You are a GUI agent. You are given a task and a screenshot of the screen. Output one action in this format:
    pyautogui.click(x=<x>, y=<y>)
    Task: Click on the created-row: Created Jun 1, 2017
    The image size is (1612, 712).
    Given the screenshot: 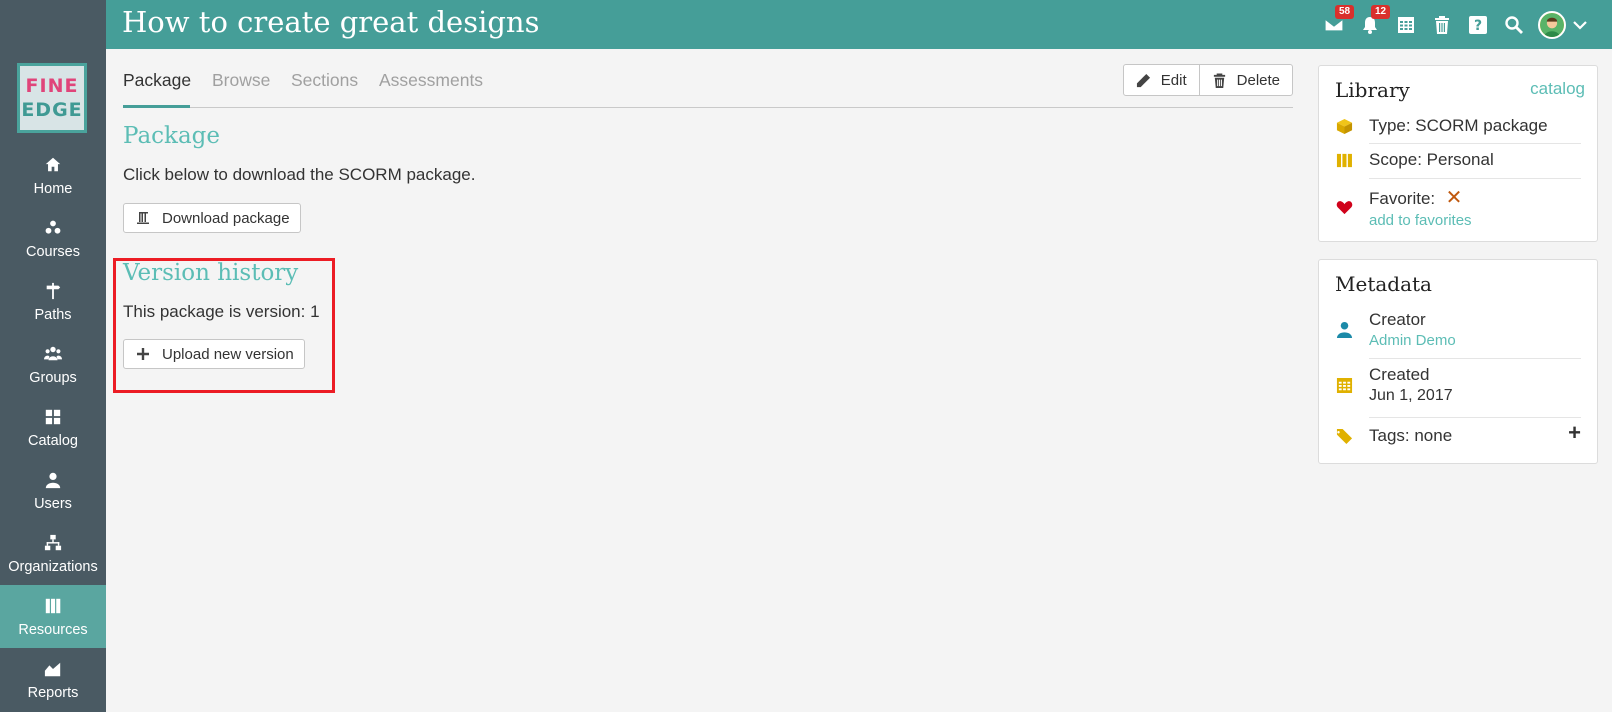 What is the action you would take?
    pyautogui.click(x=1458, y=385)
    